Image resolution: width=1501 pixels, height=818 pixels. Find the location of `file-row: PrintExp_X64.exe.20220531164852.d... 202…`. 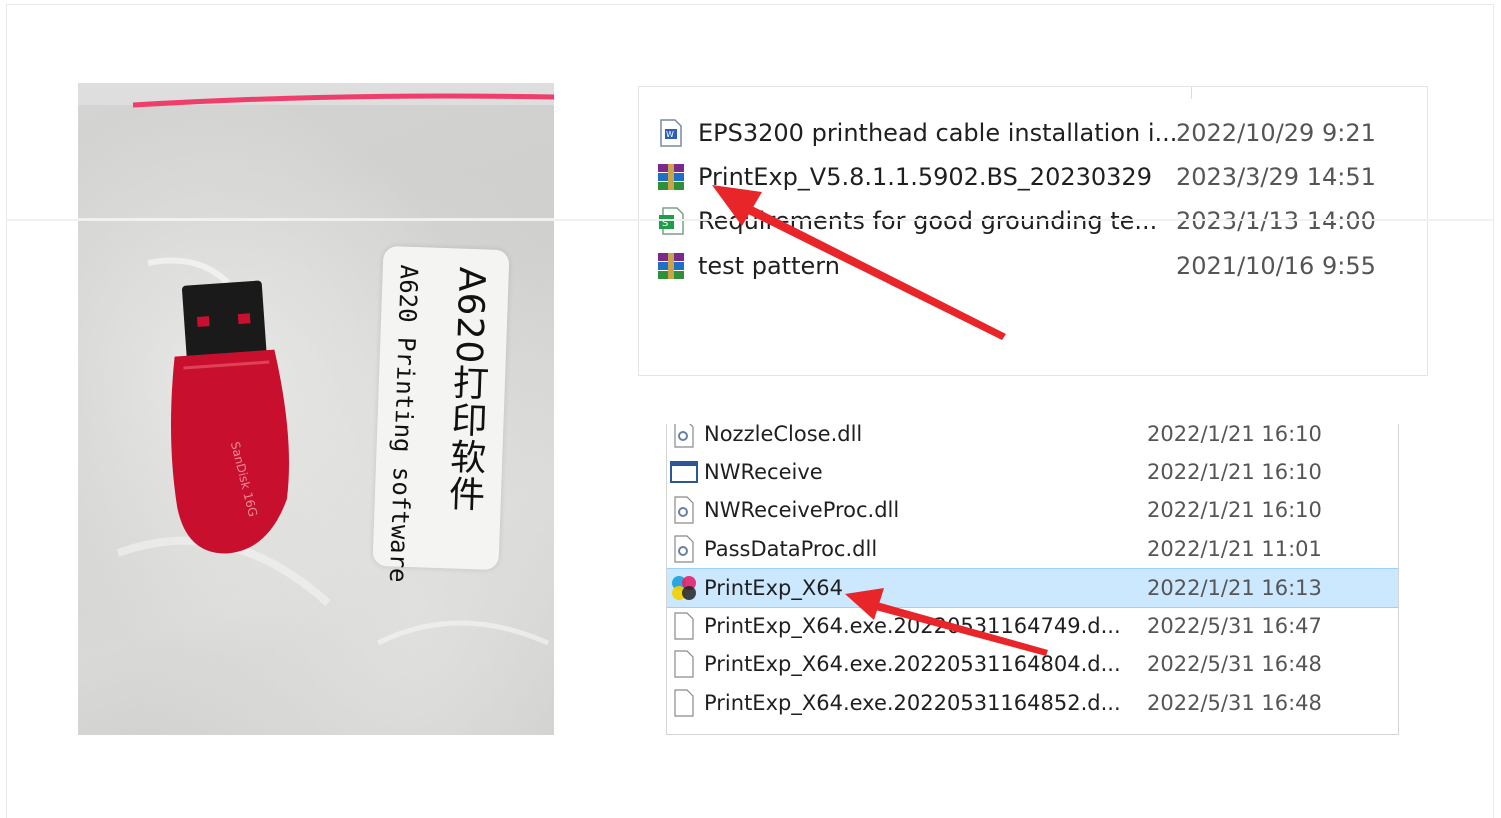

file-row: PrintExp_X64.exe.20220531164852.d... 202… is located at coordinates (1032, 703).